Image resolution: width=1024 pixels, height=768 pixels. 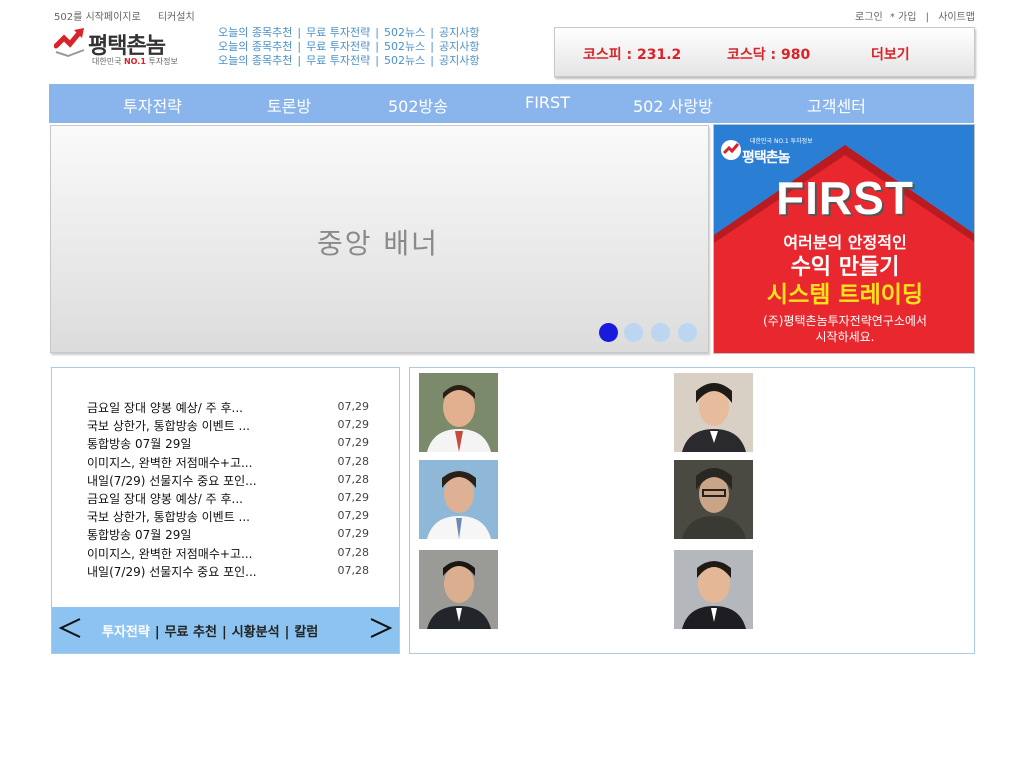 I want to click on sitemap-link: 사이트맵, so click(x=956, y=17).